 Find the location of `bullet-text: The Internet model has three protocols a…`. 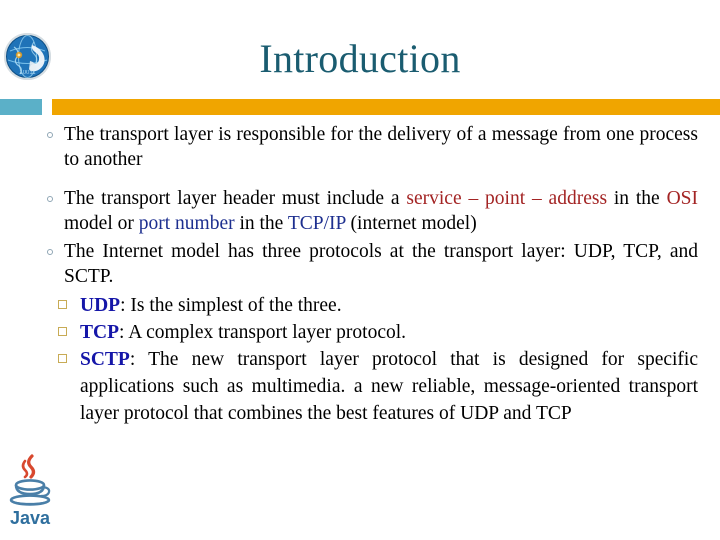

bullet-text: The Internet model has three protocols a… is located at coordinates (381, 264).